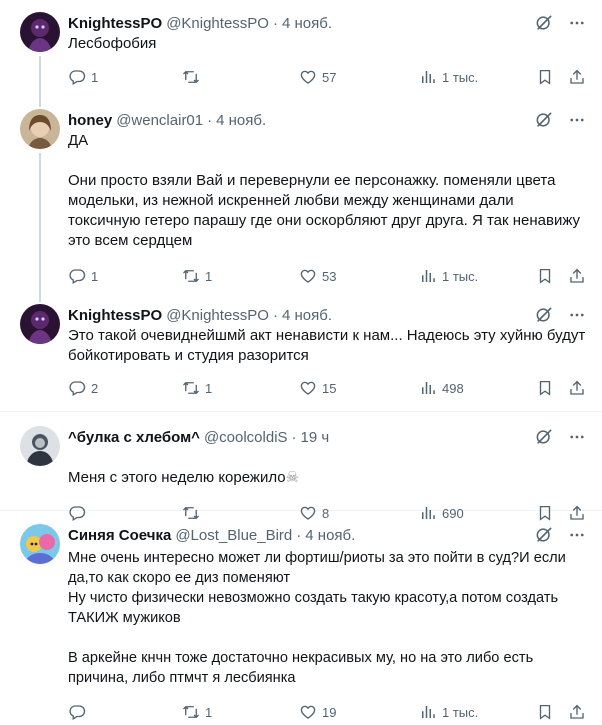 This screenshot has width=602, height=725. Describe the element at coordinates (359, 77) in the screenshot. I see `like-button: 57` at that location.